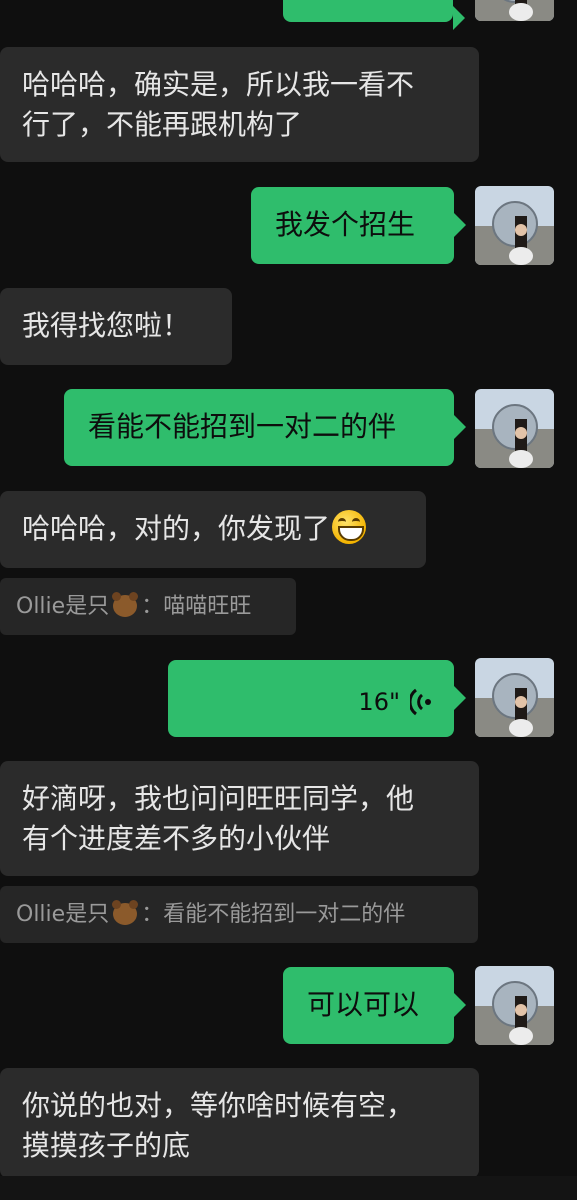 This screenshot has width=577, height=1200. What do you see at coordinates (218, 84) in the screenshot?
I see `message-text-line: 哈哈哈，确实是，所以我一看不` at bounding box center [218, 84].